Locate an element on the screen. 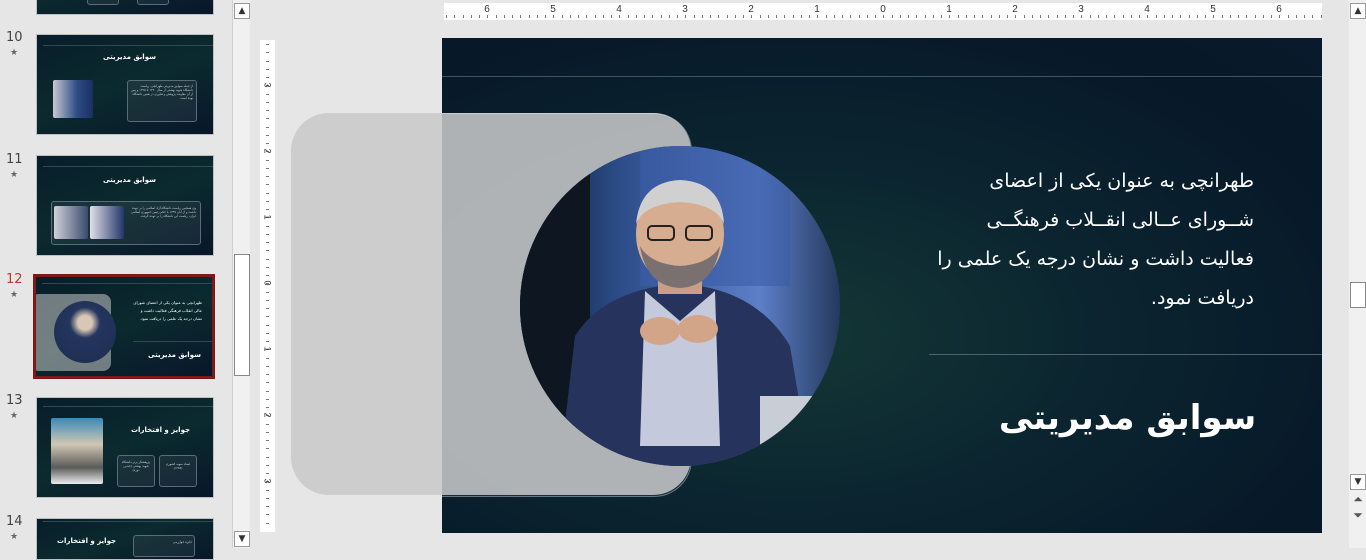 Image resolution: width=1366 pixels, height=560 pixels. next-slide-icon: ⏷ is located at coordinates (1358, 515).